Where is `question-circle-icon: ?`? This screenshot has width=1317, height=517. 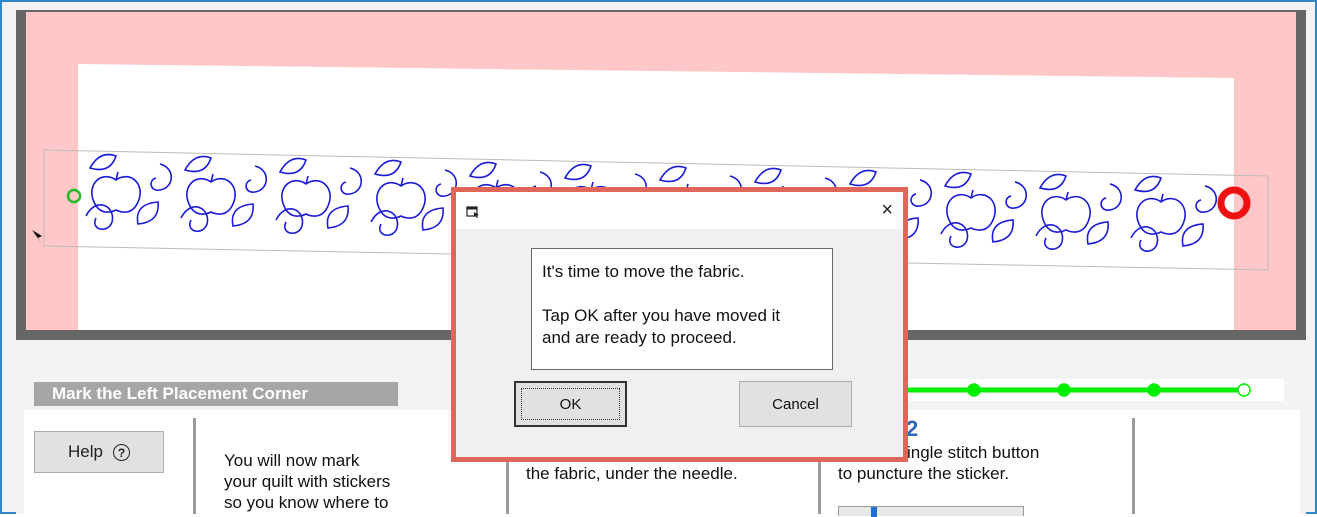 question-circle-icon: ? is located at coordinates (121, 452).